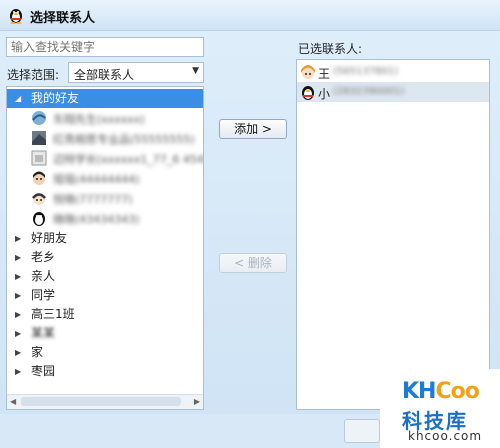 The width and height of the screenshot is (500, 448). What do you see at coordinates (128, 159) in the screenshot?
I see `contact-name: 迈特学长(xxxxxx1_77_6 45454)` at bounding box center [128, 159].